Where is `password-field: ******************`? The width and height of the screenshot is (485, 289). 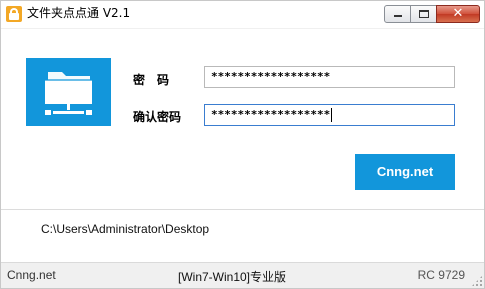 password-field: ****************** is located at coordinates (329, 77).